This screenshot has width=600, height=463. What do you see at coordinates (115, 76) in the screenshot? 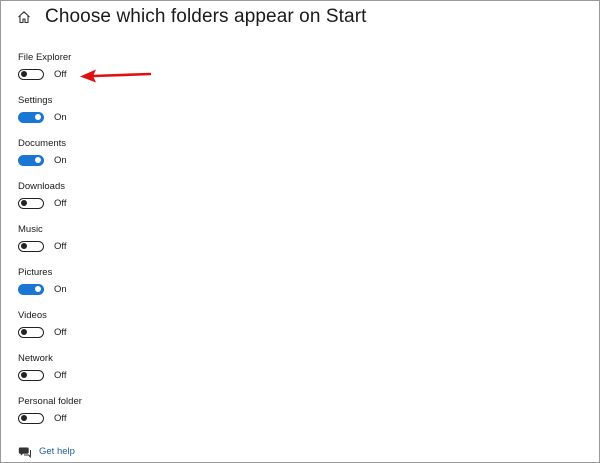
I see `annotation-arrow-icon` at bounding box center [115, 76].